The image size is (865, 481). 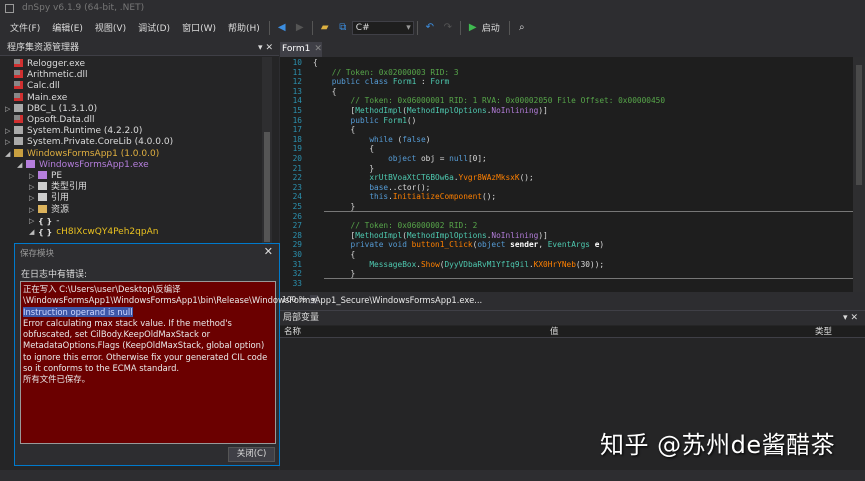 I want to click on references-icon, so click(x=42, y=186).